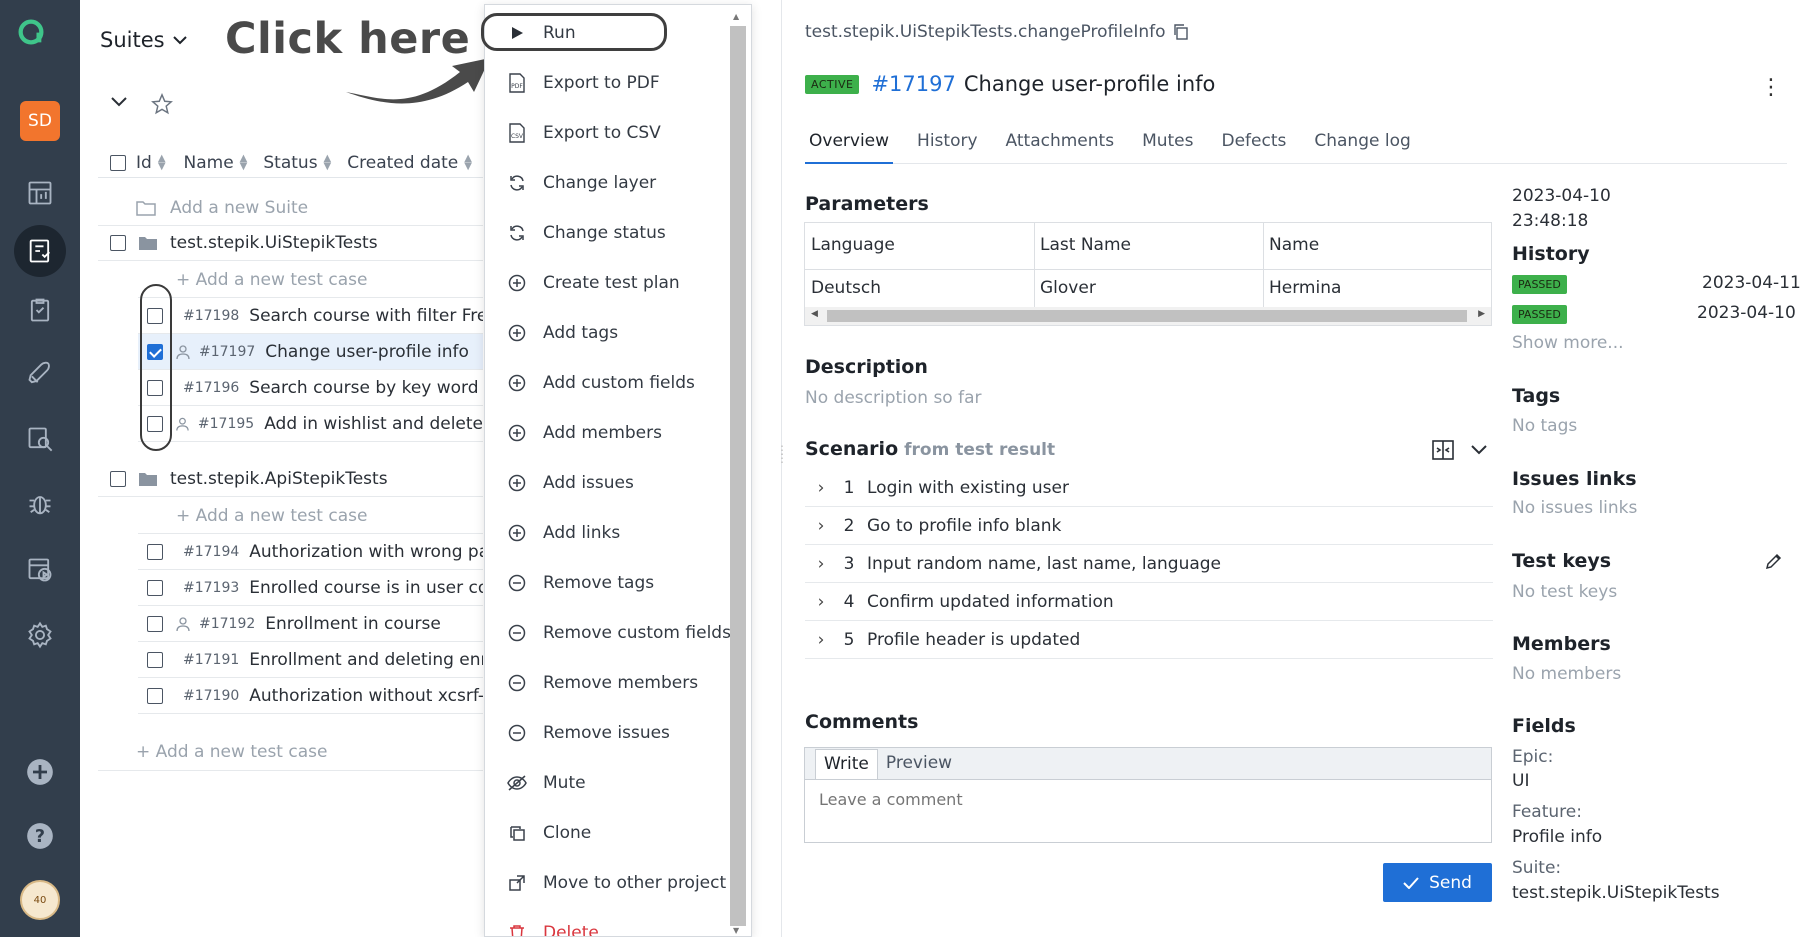 The width and height of the screenshot is (1805, 937). I want to click on comment-input, so click(1148, 810).